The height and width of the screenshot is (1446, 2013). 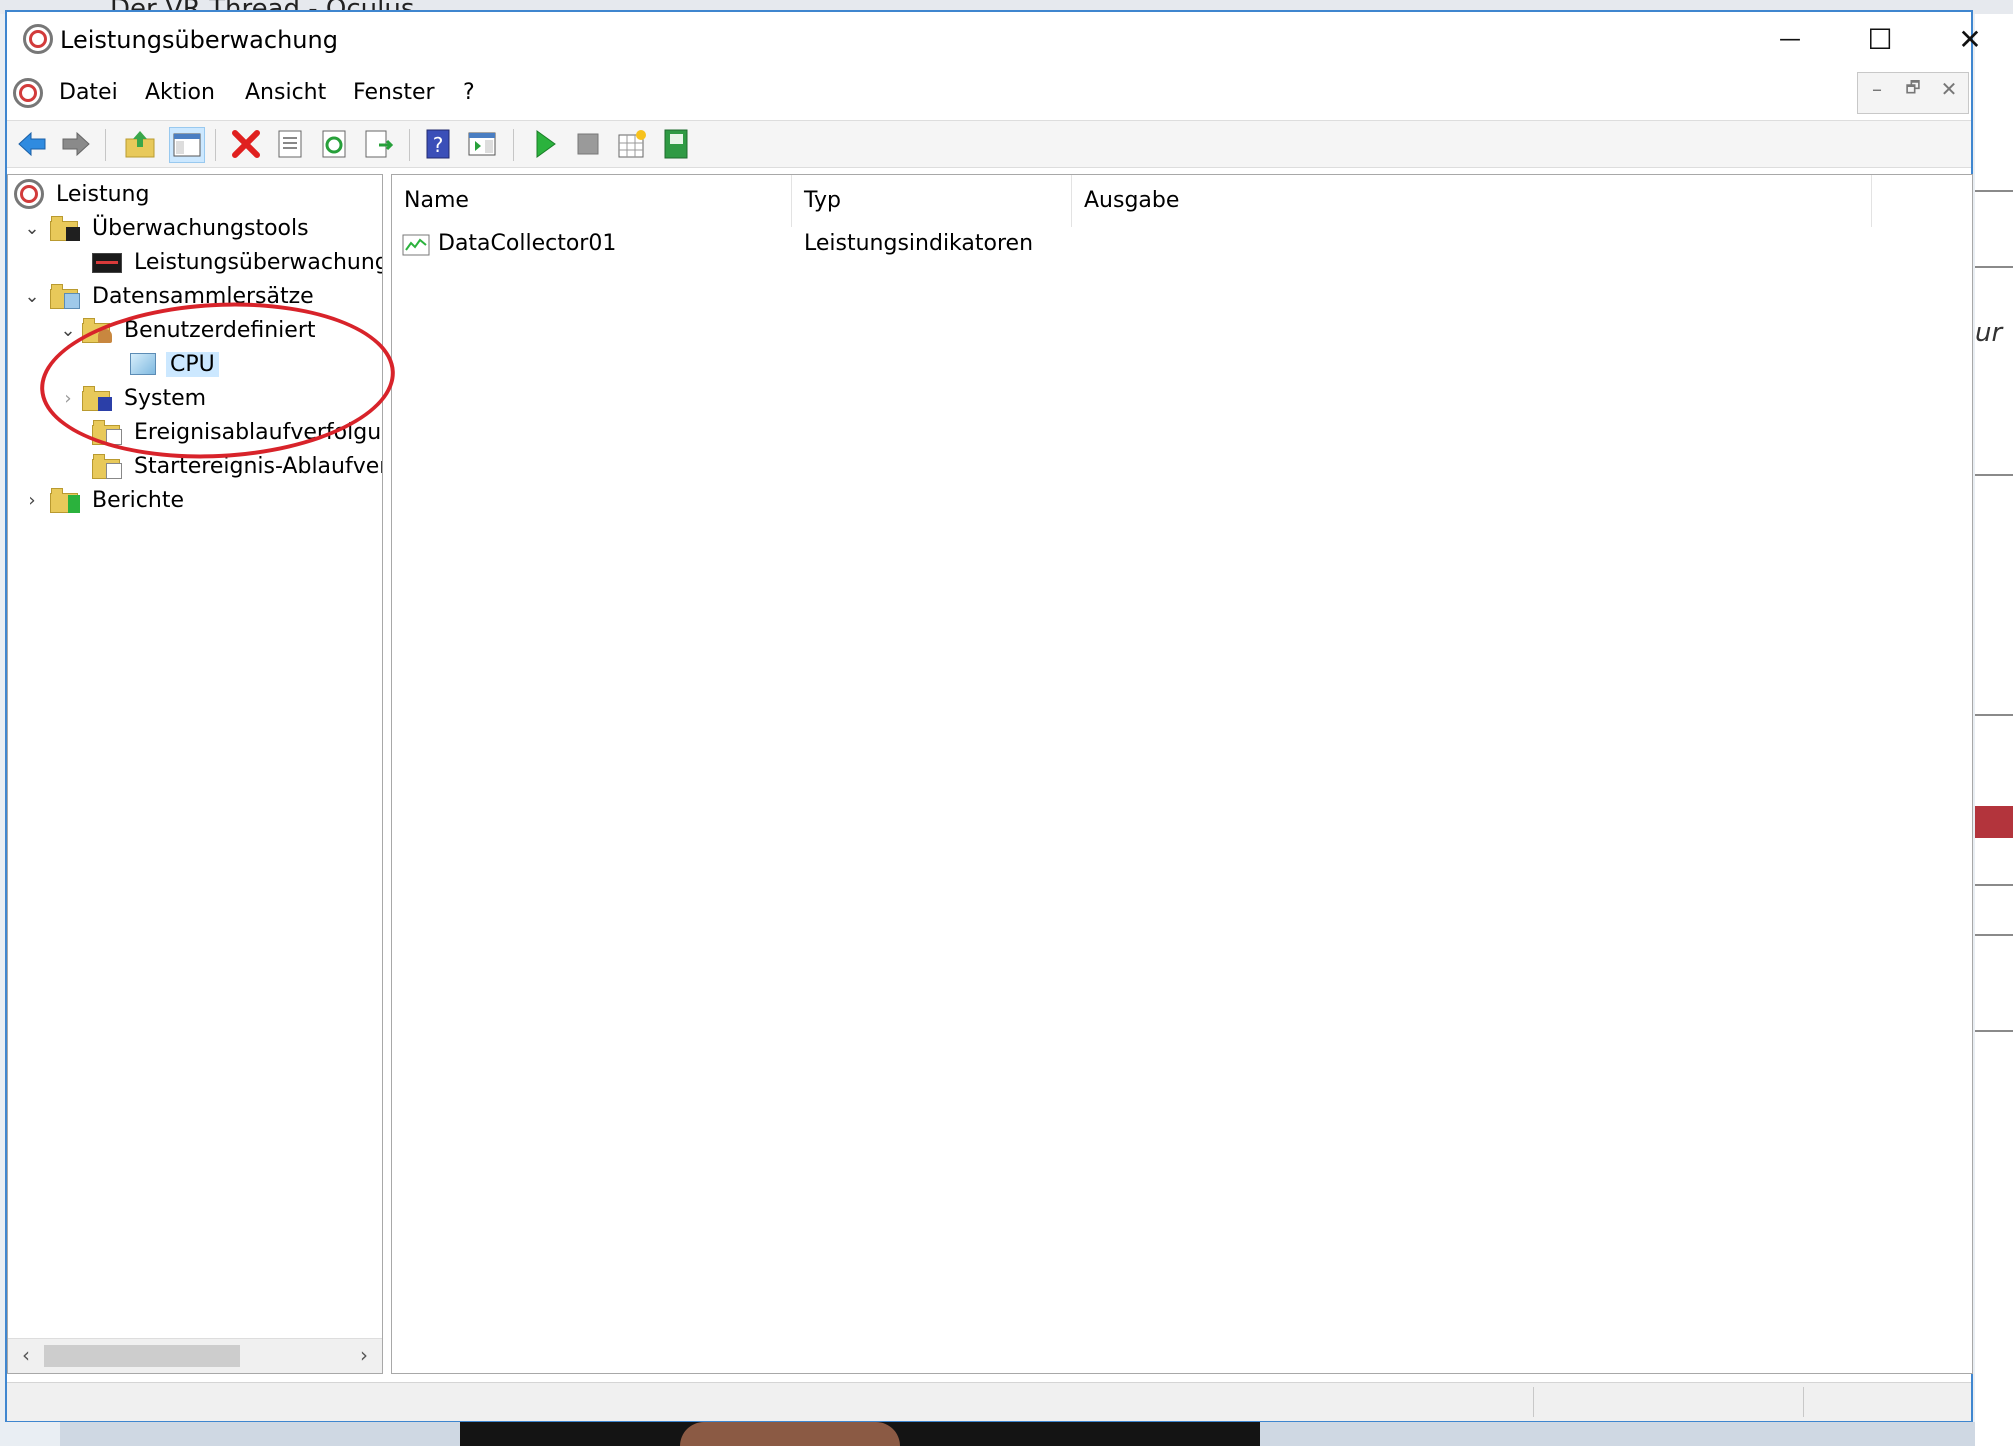 I want to click on properties-icon, so click(x=290, y=144).